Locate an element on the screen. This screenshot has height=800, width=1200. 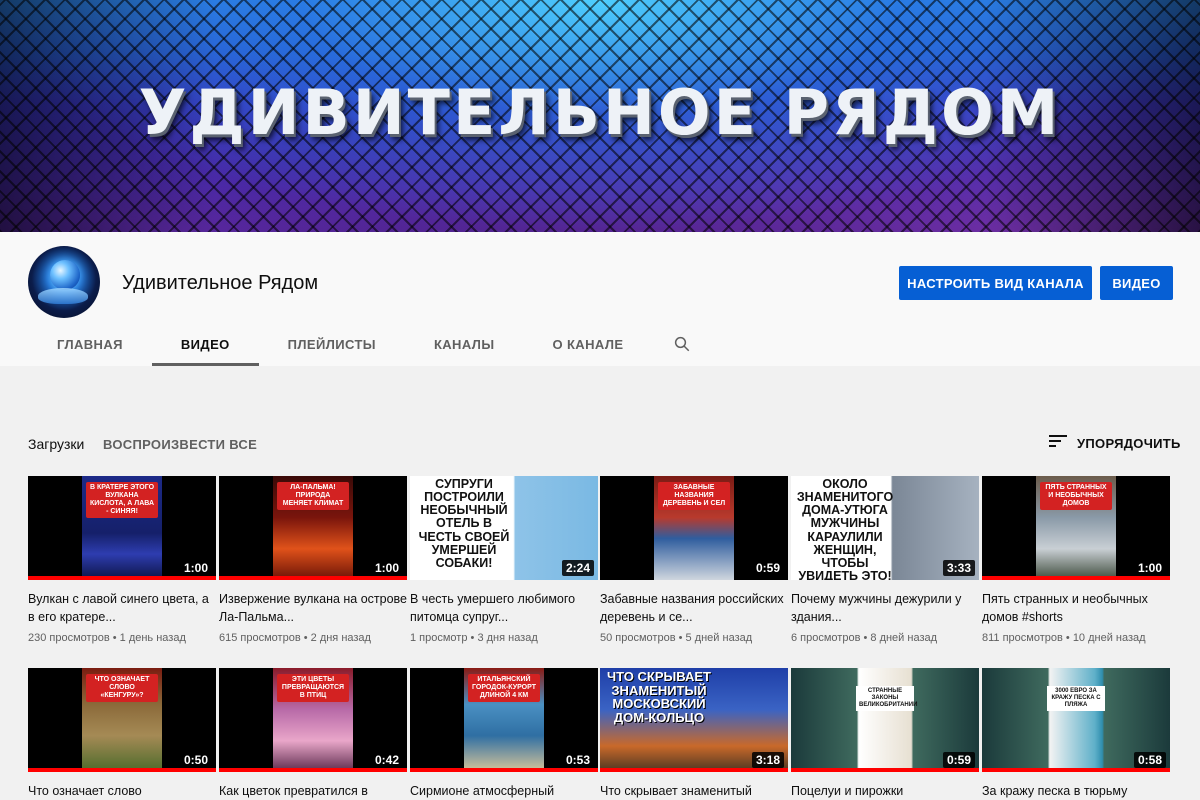
video-title: Пять странных и необычных домов #shorts is located at coordinates (1076, 608).